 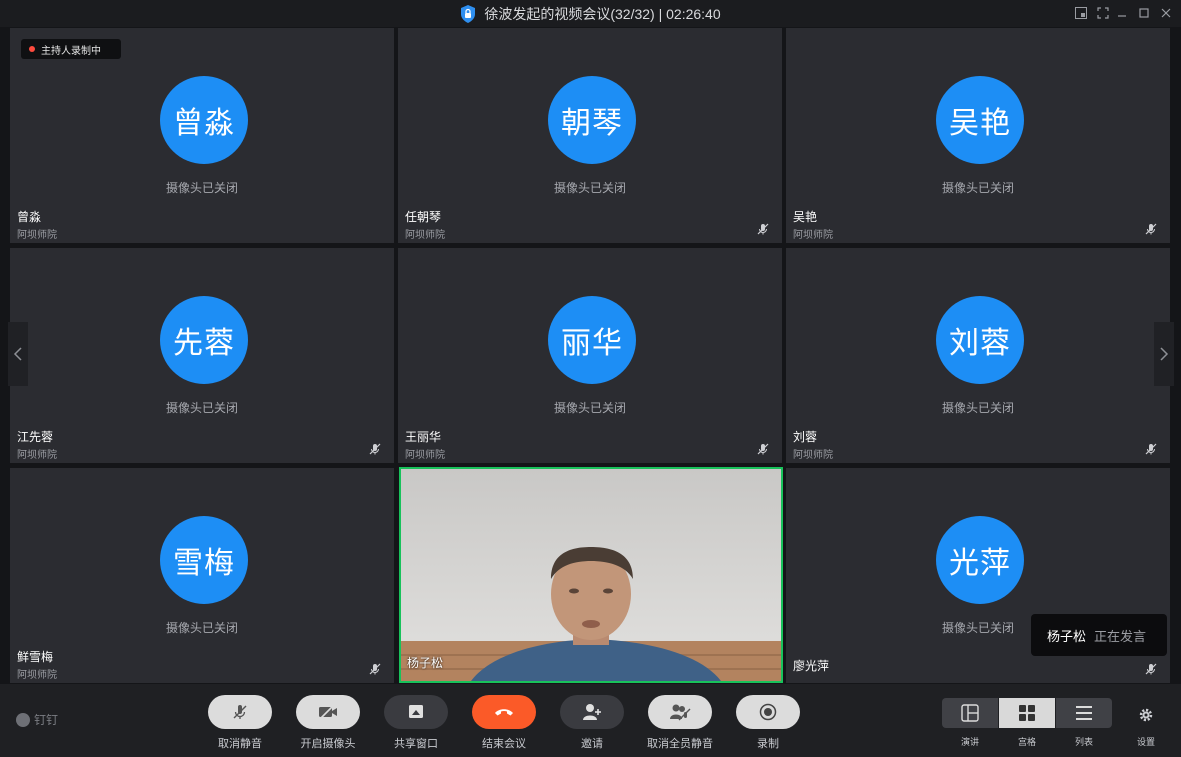 I want to click on prev-page-button, so click(x=18, y=354).